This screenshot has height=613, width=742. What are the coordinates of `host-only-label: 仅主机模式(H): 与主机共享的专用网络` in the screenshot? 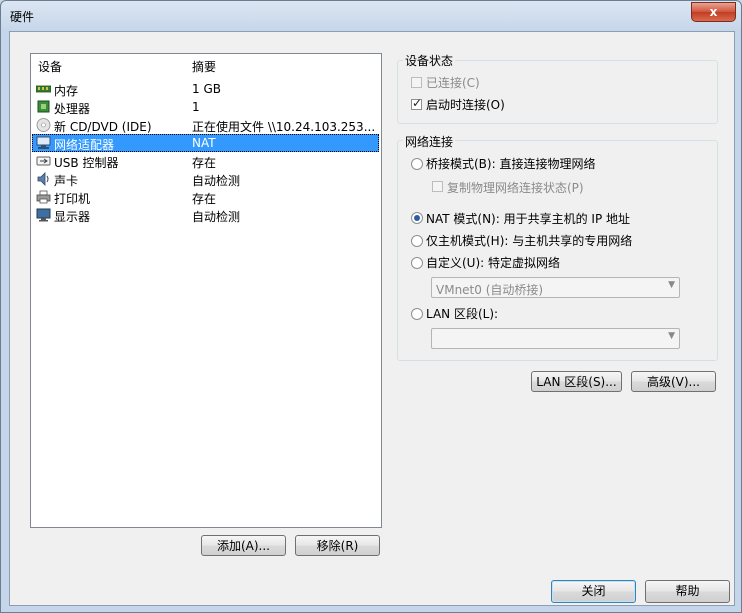 It's located at (529, 241).